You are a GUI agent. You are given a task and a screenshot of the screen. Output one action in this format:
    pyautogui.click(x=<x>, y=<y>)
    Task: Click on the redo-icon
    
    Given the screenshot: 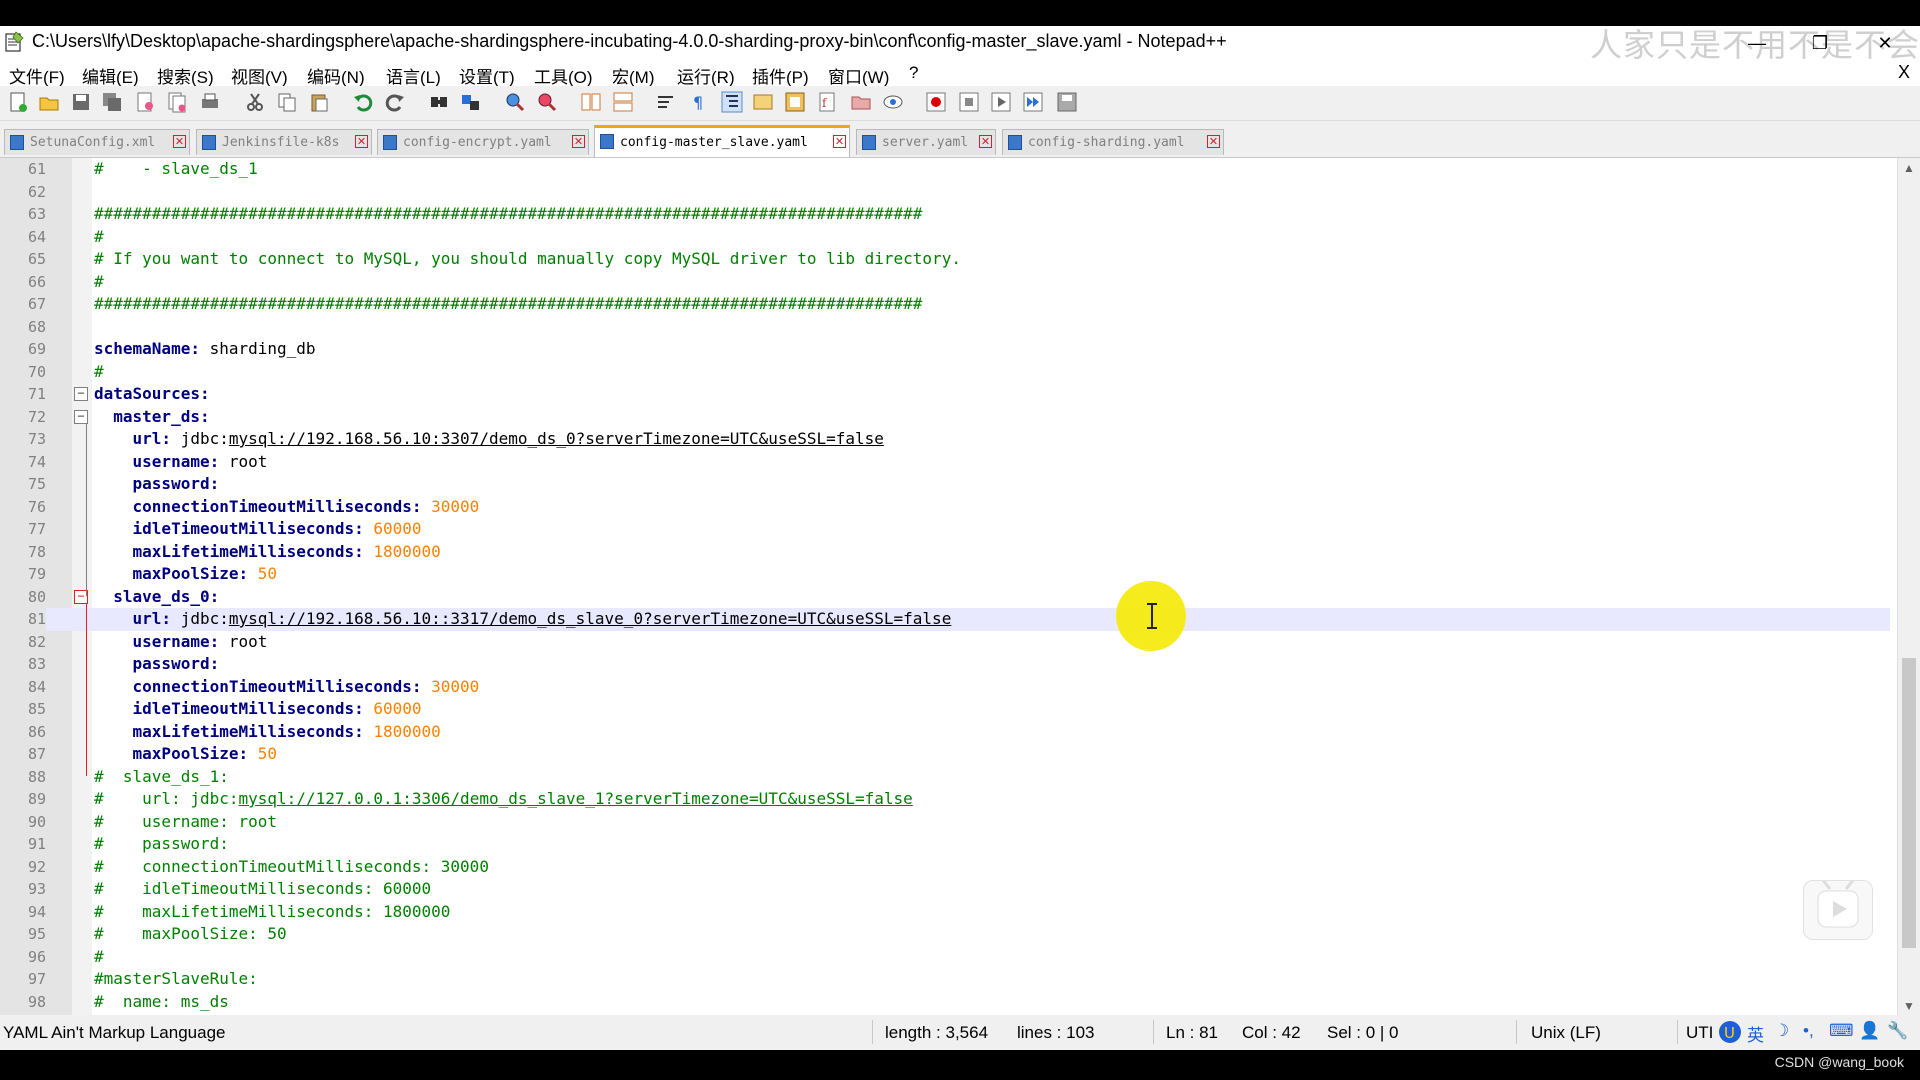 What is the action you would take?
    pyautogui.click(x=395, y=102)
    